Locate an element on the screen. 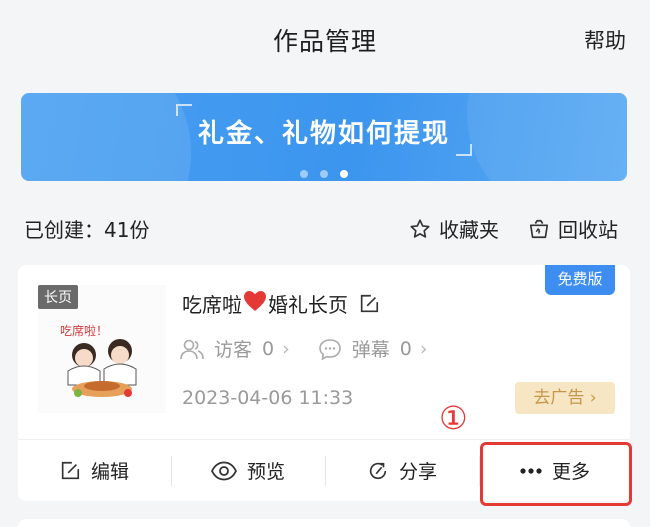  highlight-box is located at coordinates (556, 474).